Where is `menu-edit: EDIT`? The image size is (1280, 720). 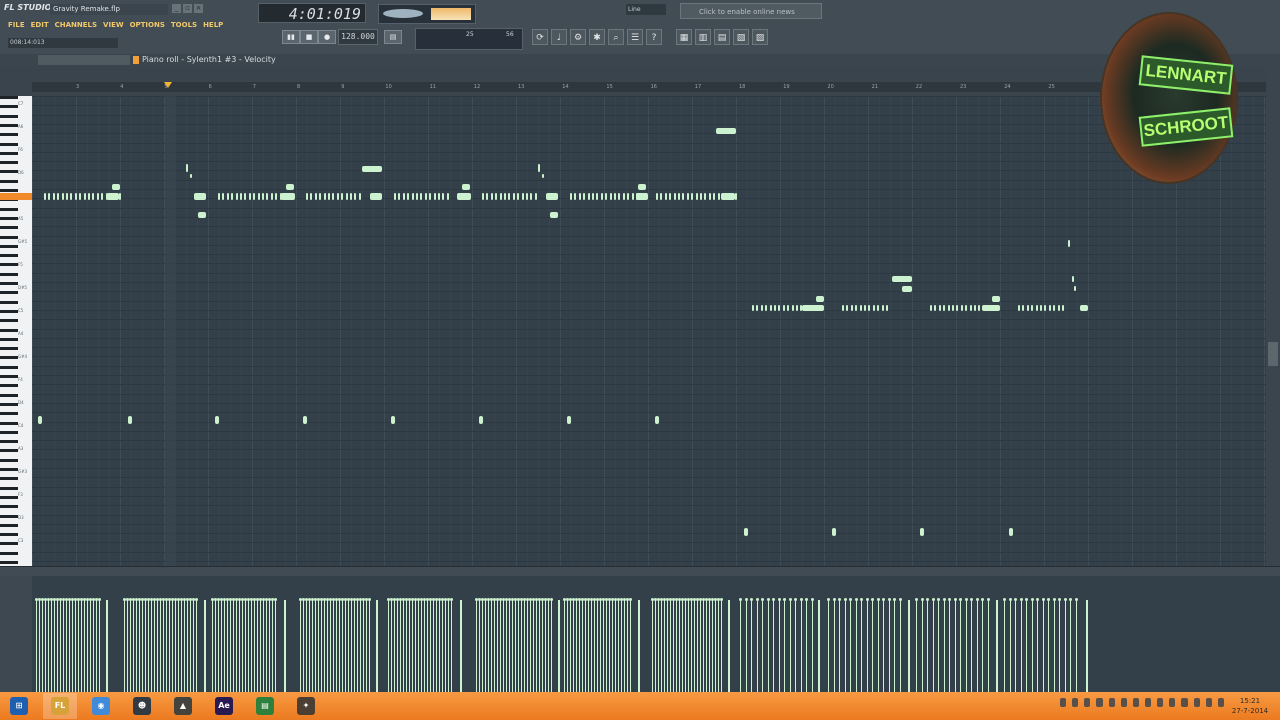 menu-edit: EDIT is located at coordinates (40, 25).